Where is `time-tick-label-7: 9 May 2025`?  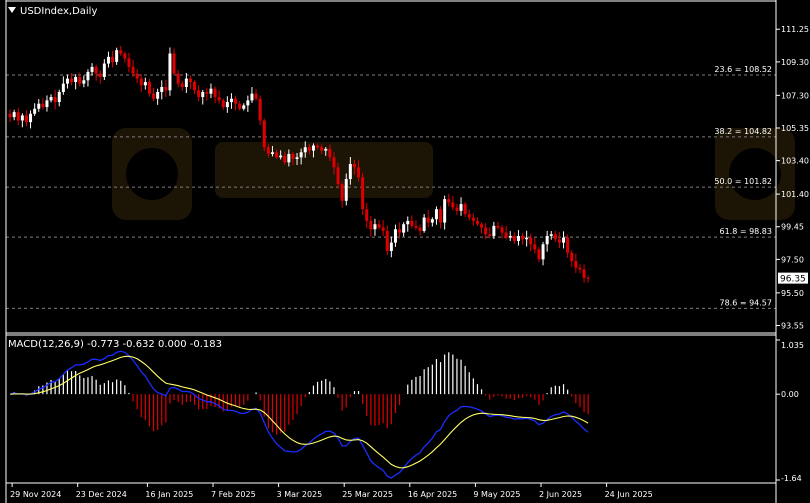 time-tick-label-7: 9 May 2025 is located at coordinates (496, 494).